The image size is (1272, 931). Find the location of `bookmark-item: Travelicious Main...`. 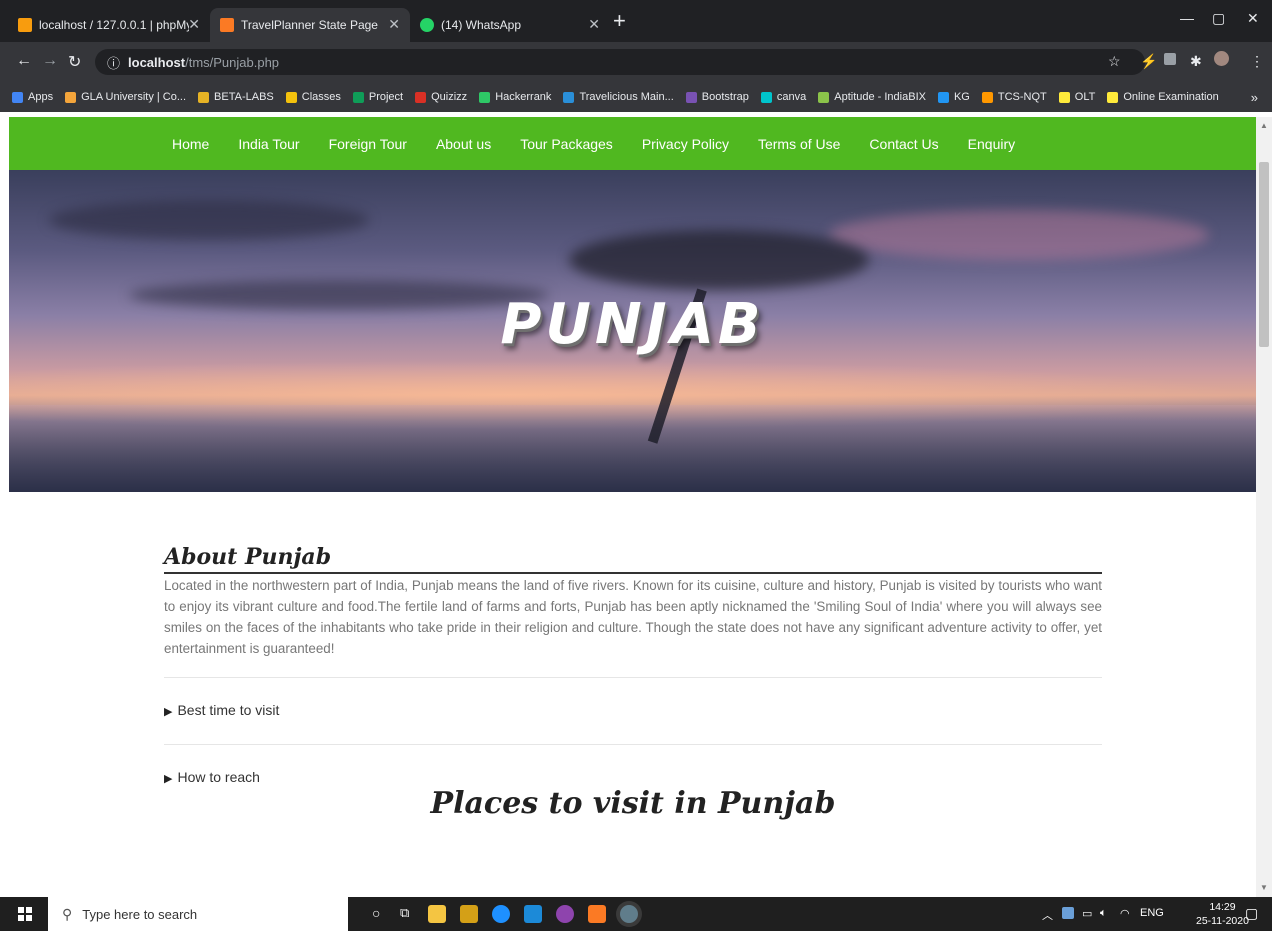

bookmark-item: Travelicious Main... is located at coordinates (618, 97).